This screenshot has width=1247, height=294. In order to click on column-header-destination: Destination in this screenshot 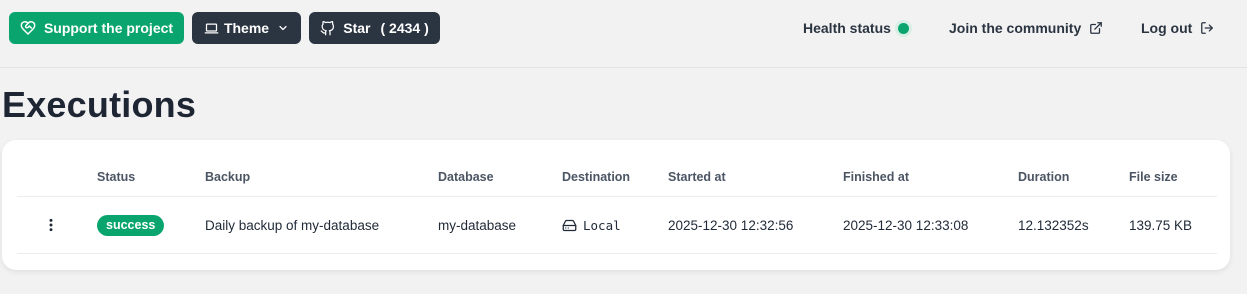, I will do `click(596, 177)`.